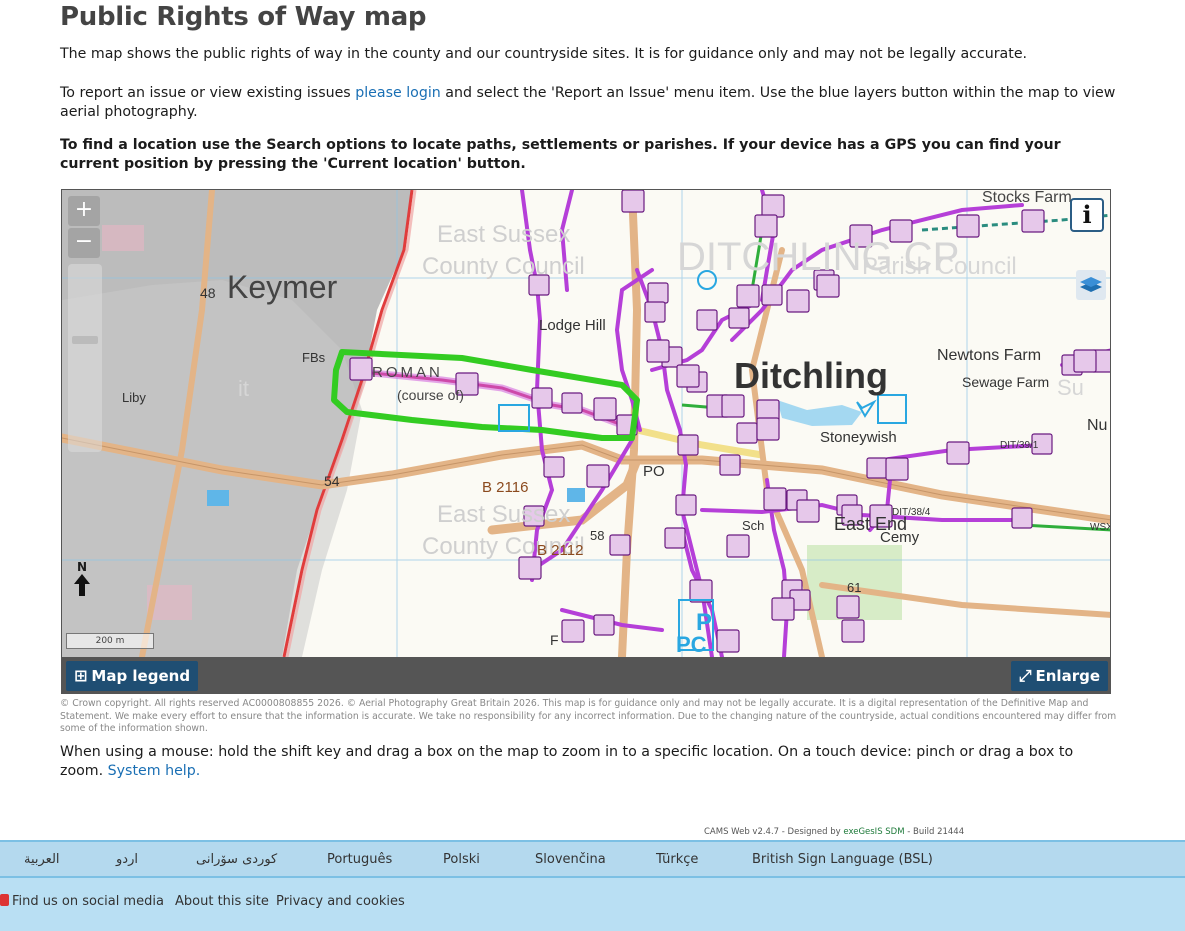  I want to click on north-arrow-icon, so click(82, 585).